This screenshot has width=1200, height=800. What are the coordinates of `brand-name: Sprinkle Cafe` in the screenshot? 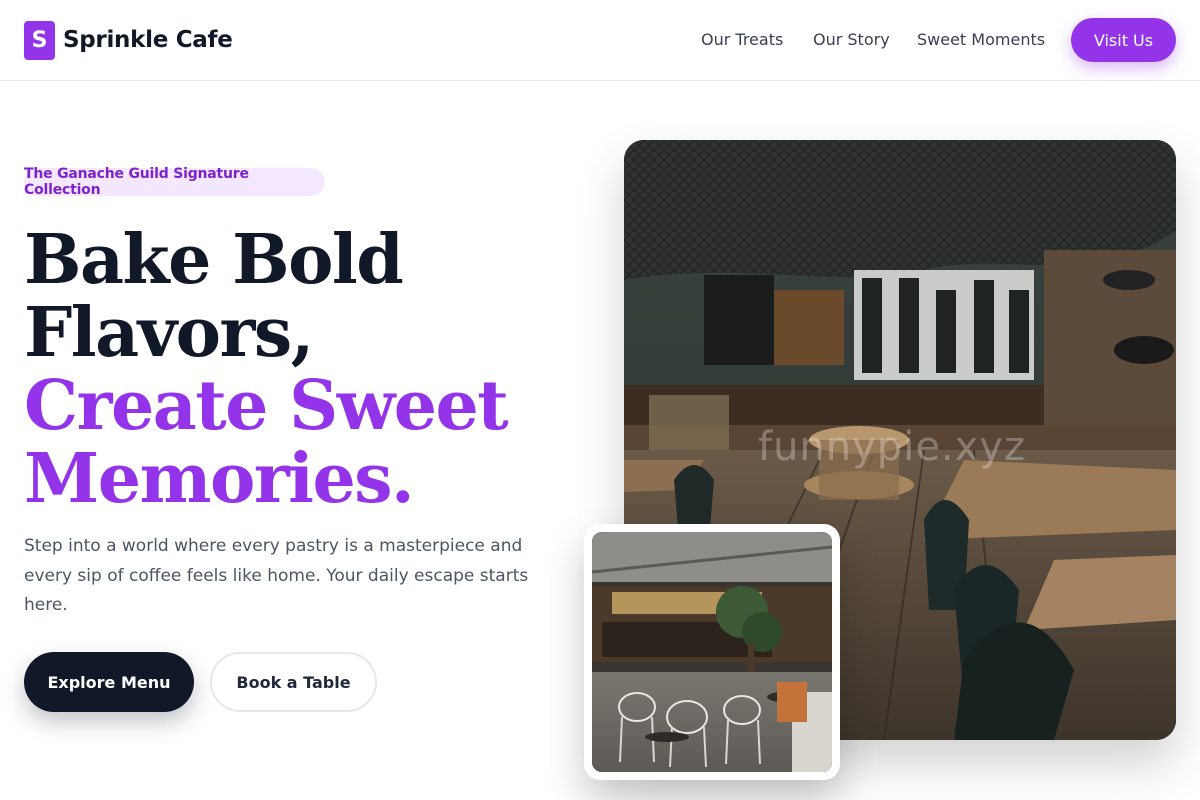 It's located at (148, 40).